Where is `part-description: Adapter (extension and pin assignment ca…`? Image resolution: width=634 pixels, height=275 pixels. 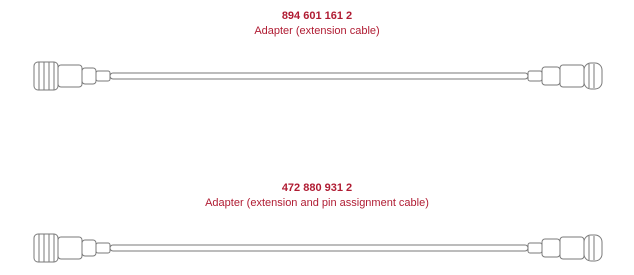 part-description: Adapter (extension and pin assignment ca… is located at coordinates (317, 203).